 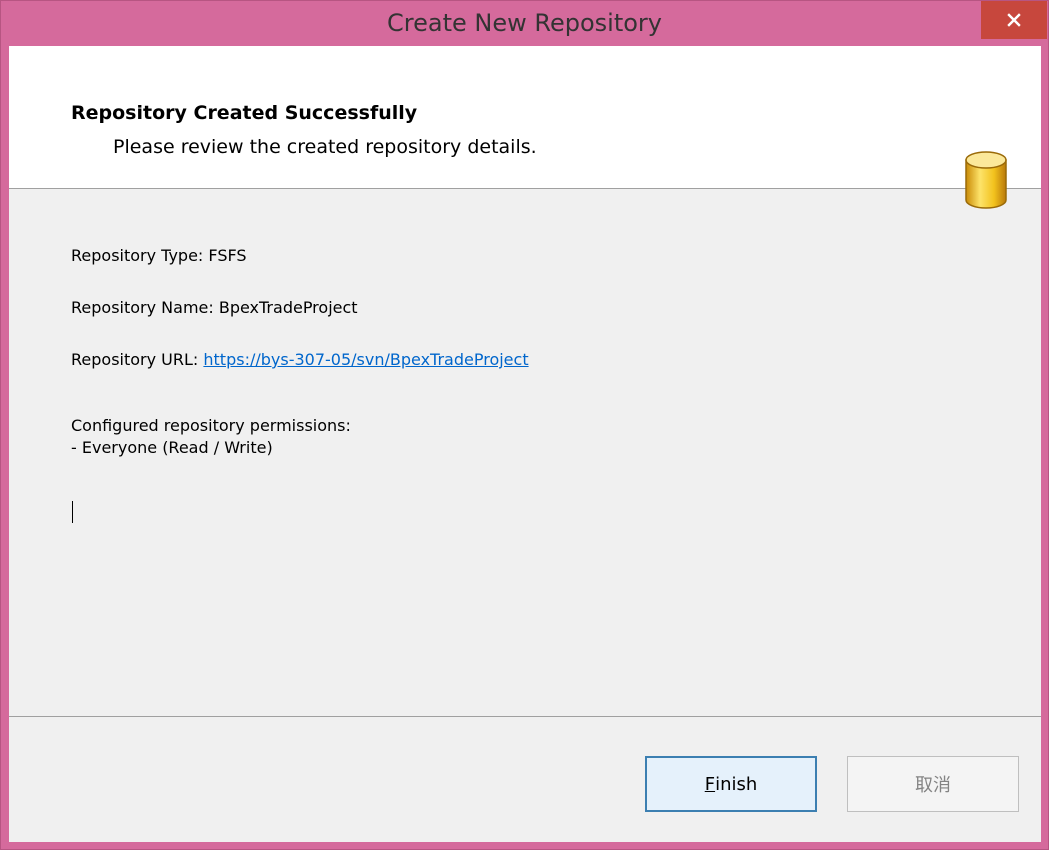 I want to click on cancel-button: 取消, so click(x=933, y=784).